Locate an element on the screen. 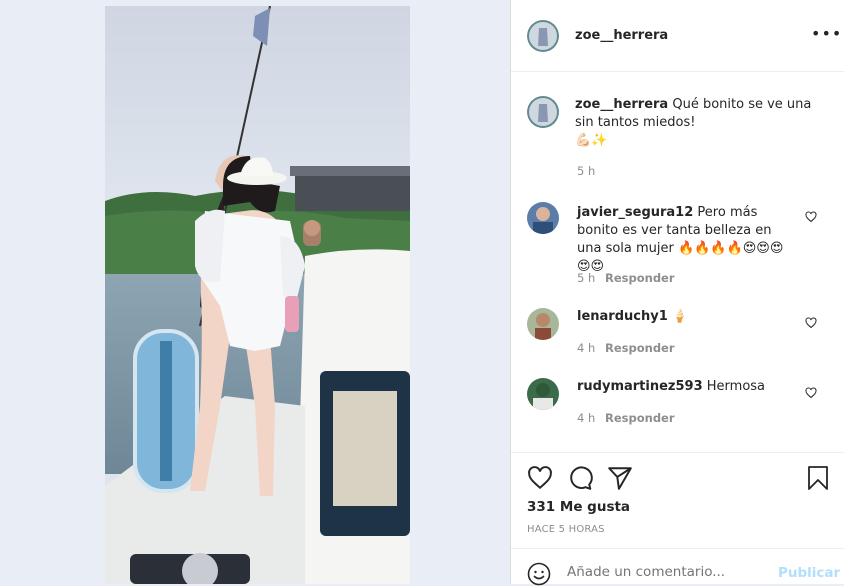  comment-username: rudymartinez593 is located at coordinates (640, 386).